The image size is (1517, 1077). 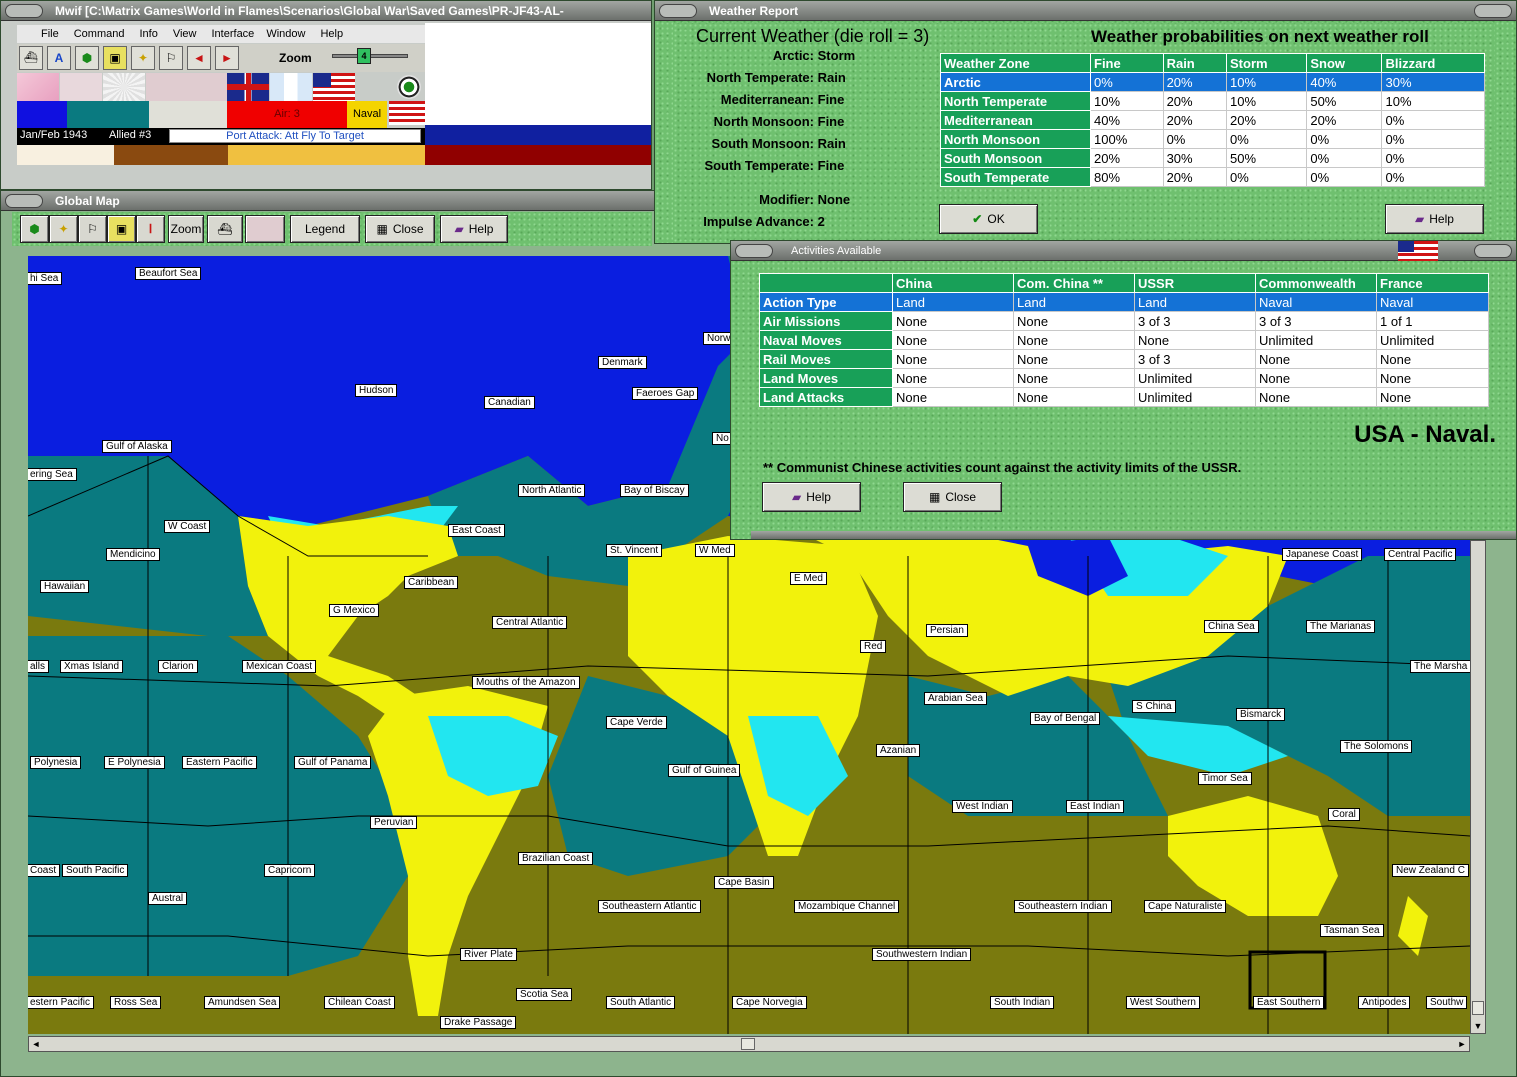 What do you see at coordinates (715, 550) in the screenshot?
I see `sea-label: W Med` at bounding box center [715, 550].